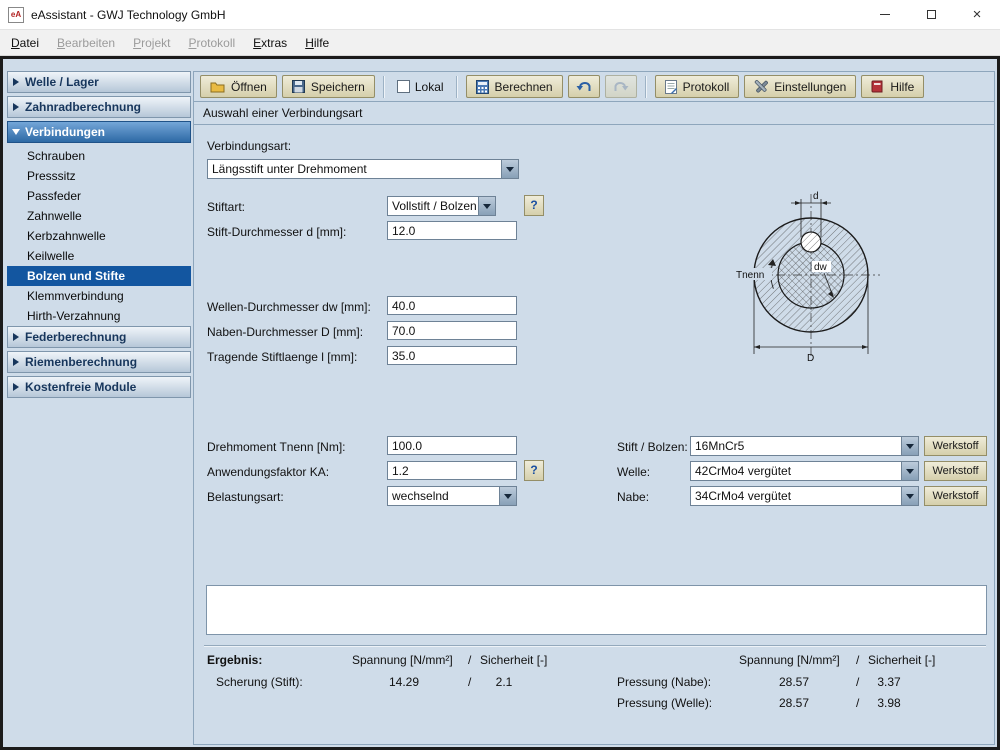  What do you see at coordinates (363, 169) in the screenshot?
I see `verbindungsart-select: Längsstift unter Drehmoment` at bounding box center [363, 169].